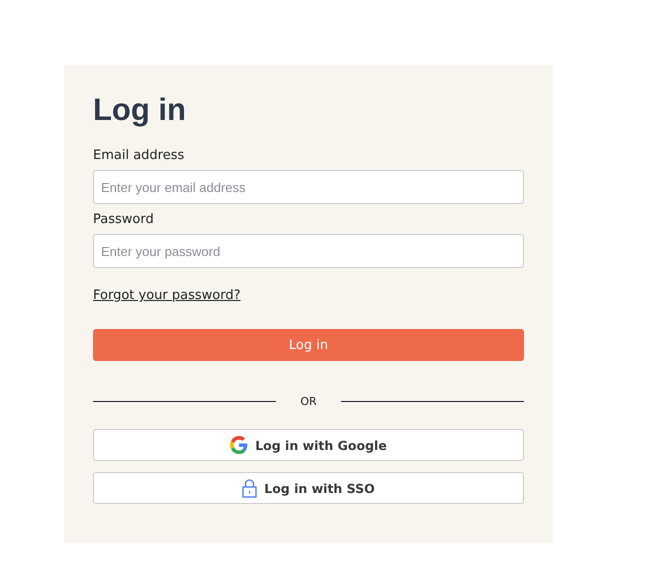 The height and width of the screenshot is (567, 652). Describe the element at coordinates (167, 295) in the screenshot. I see `forgot-password-link: Forgot your password?` at that location.